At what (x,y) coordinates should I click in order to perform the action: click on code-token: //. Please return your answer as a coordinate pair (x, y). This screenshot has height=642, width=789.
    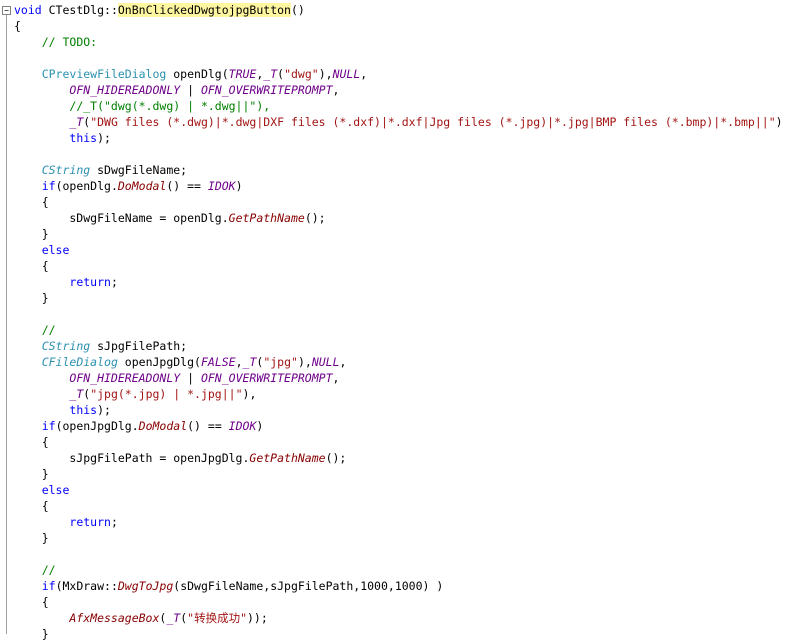
    Looking at the image, I should click on (48, 330).